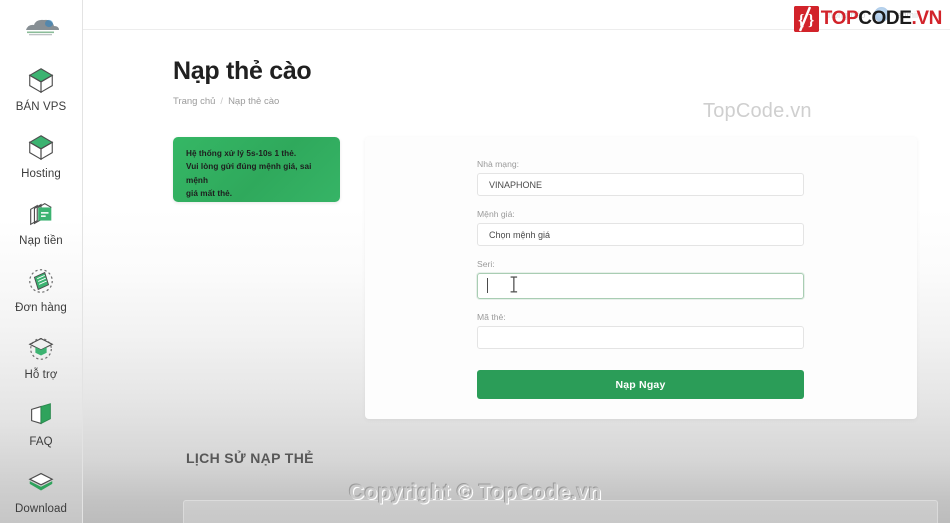  Describe the element at coordinates (249, 173) in the screenshot. I see `alert-line-2: Vui lòng gửi đúng mệnh giá, sai mệnh` at that location.